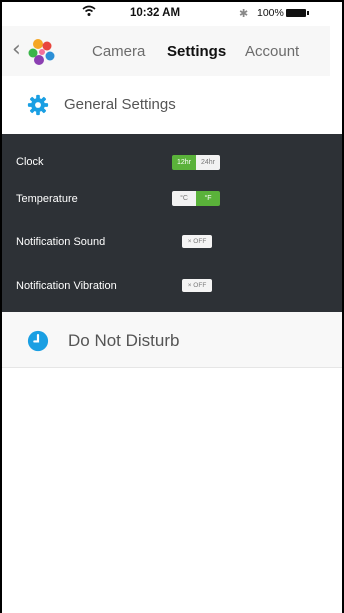  What do you see at coordinates (61, 242) in the screenshot?
I see `notification-sound-label: Notification Sound` at bounding box center [61, 242].